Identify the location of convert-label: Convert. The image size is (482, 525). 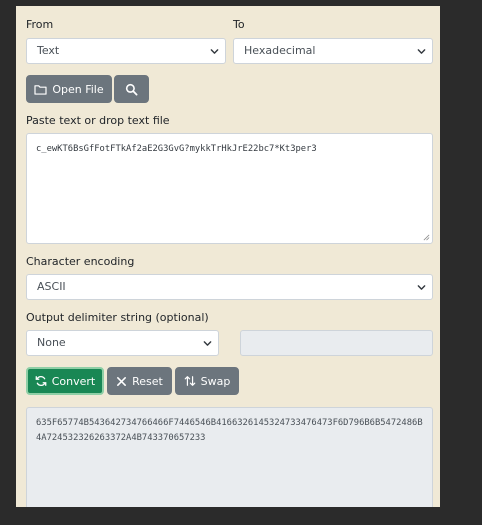
(73, 381).